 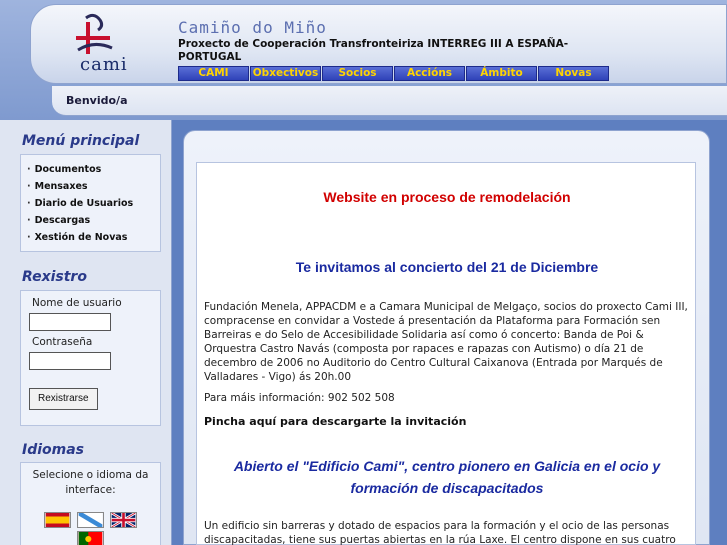 What do you see at coordinates (57, 520) in the screenshot?
I see `spain-flag-icon` at bounding box center [57, 520].